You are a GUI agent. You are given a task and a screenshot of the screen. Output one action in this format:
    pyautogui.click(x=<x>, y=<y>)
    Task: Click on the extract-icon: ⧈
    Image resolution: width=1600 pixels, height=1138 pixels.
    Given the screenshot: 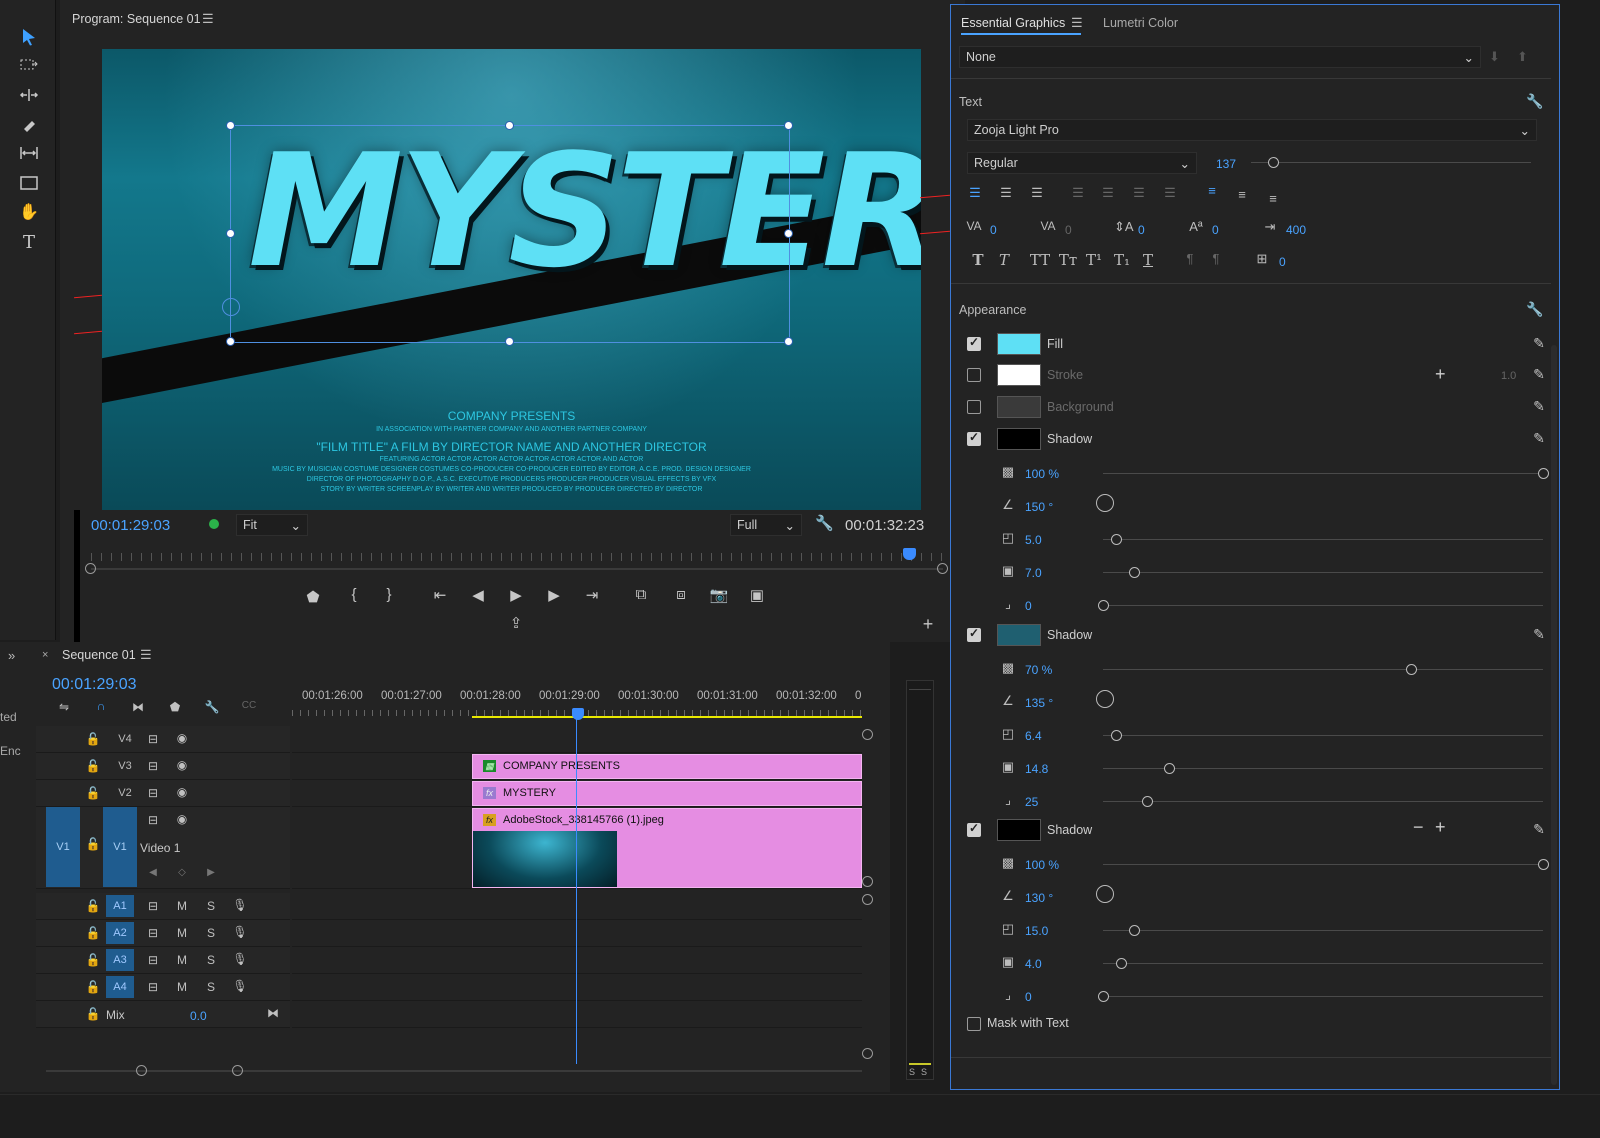 What is the action you would take?
    pyautogui.click(x=681, y=594)
    